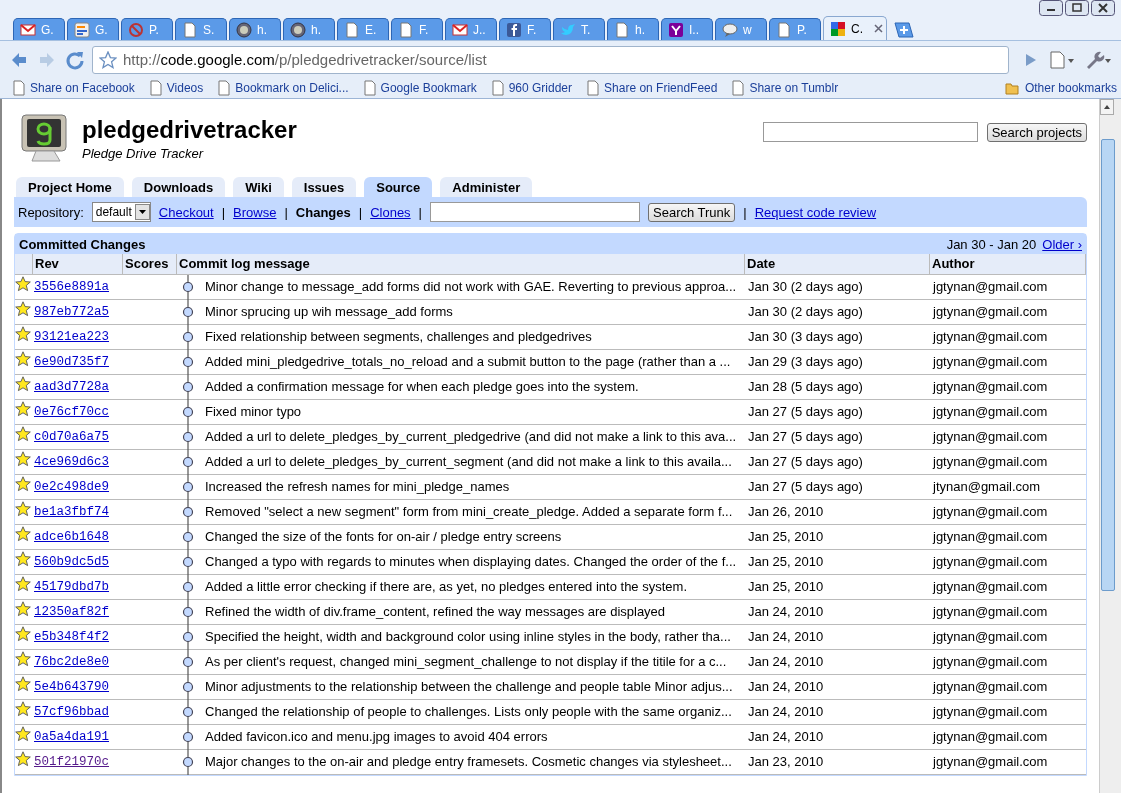 The image size is (1121, 793). Describe the element at coordinates (324, 187) in the screenshot. I see `project-tab: Issues` at that location.